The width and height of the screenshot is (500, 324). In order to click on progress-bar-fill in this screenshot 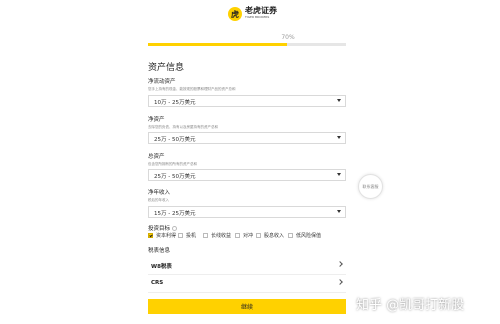, I will do `click(217, 44)`.